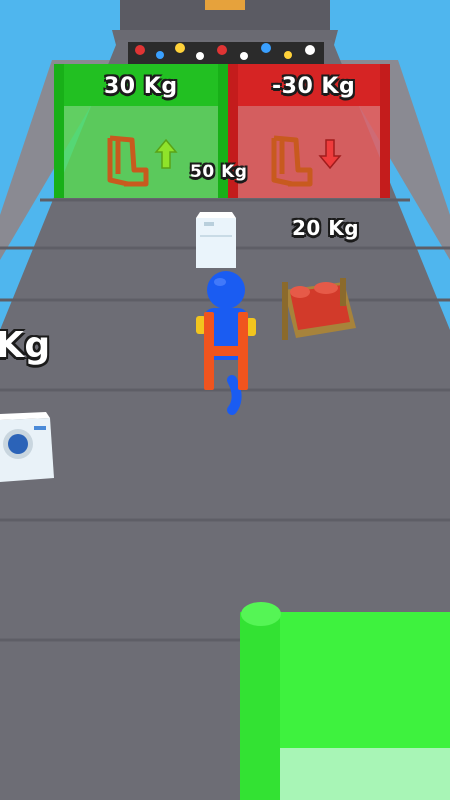 The image size is (450, 800). I want to click on fridge-weight-label: 50 Kg, so click(219, 172).